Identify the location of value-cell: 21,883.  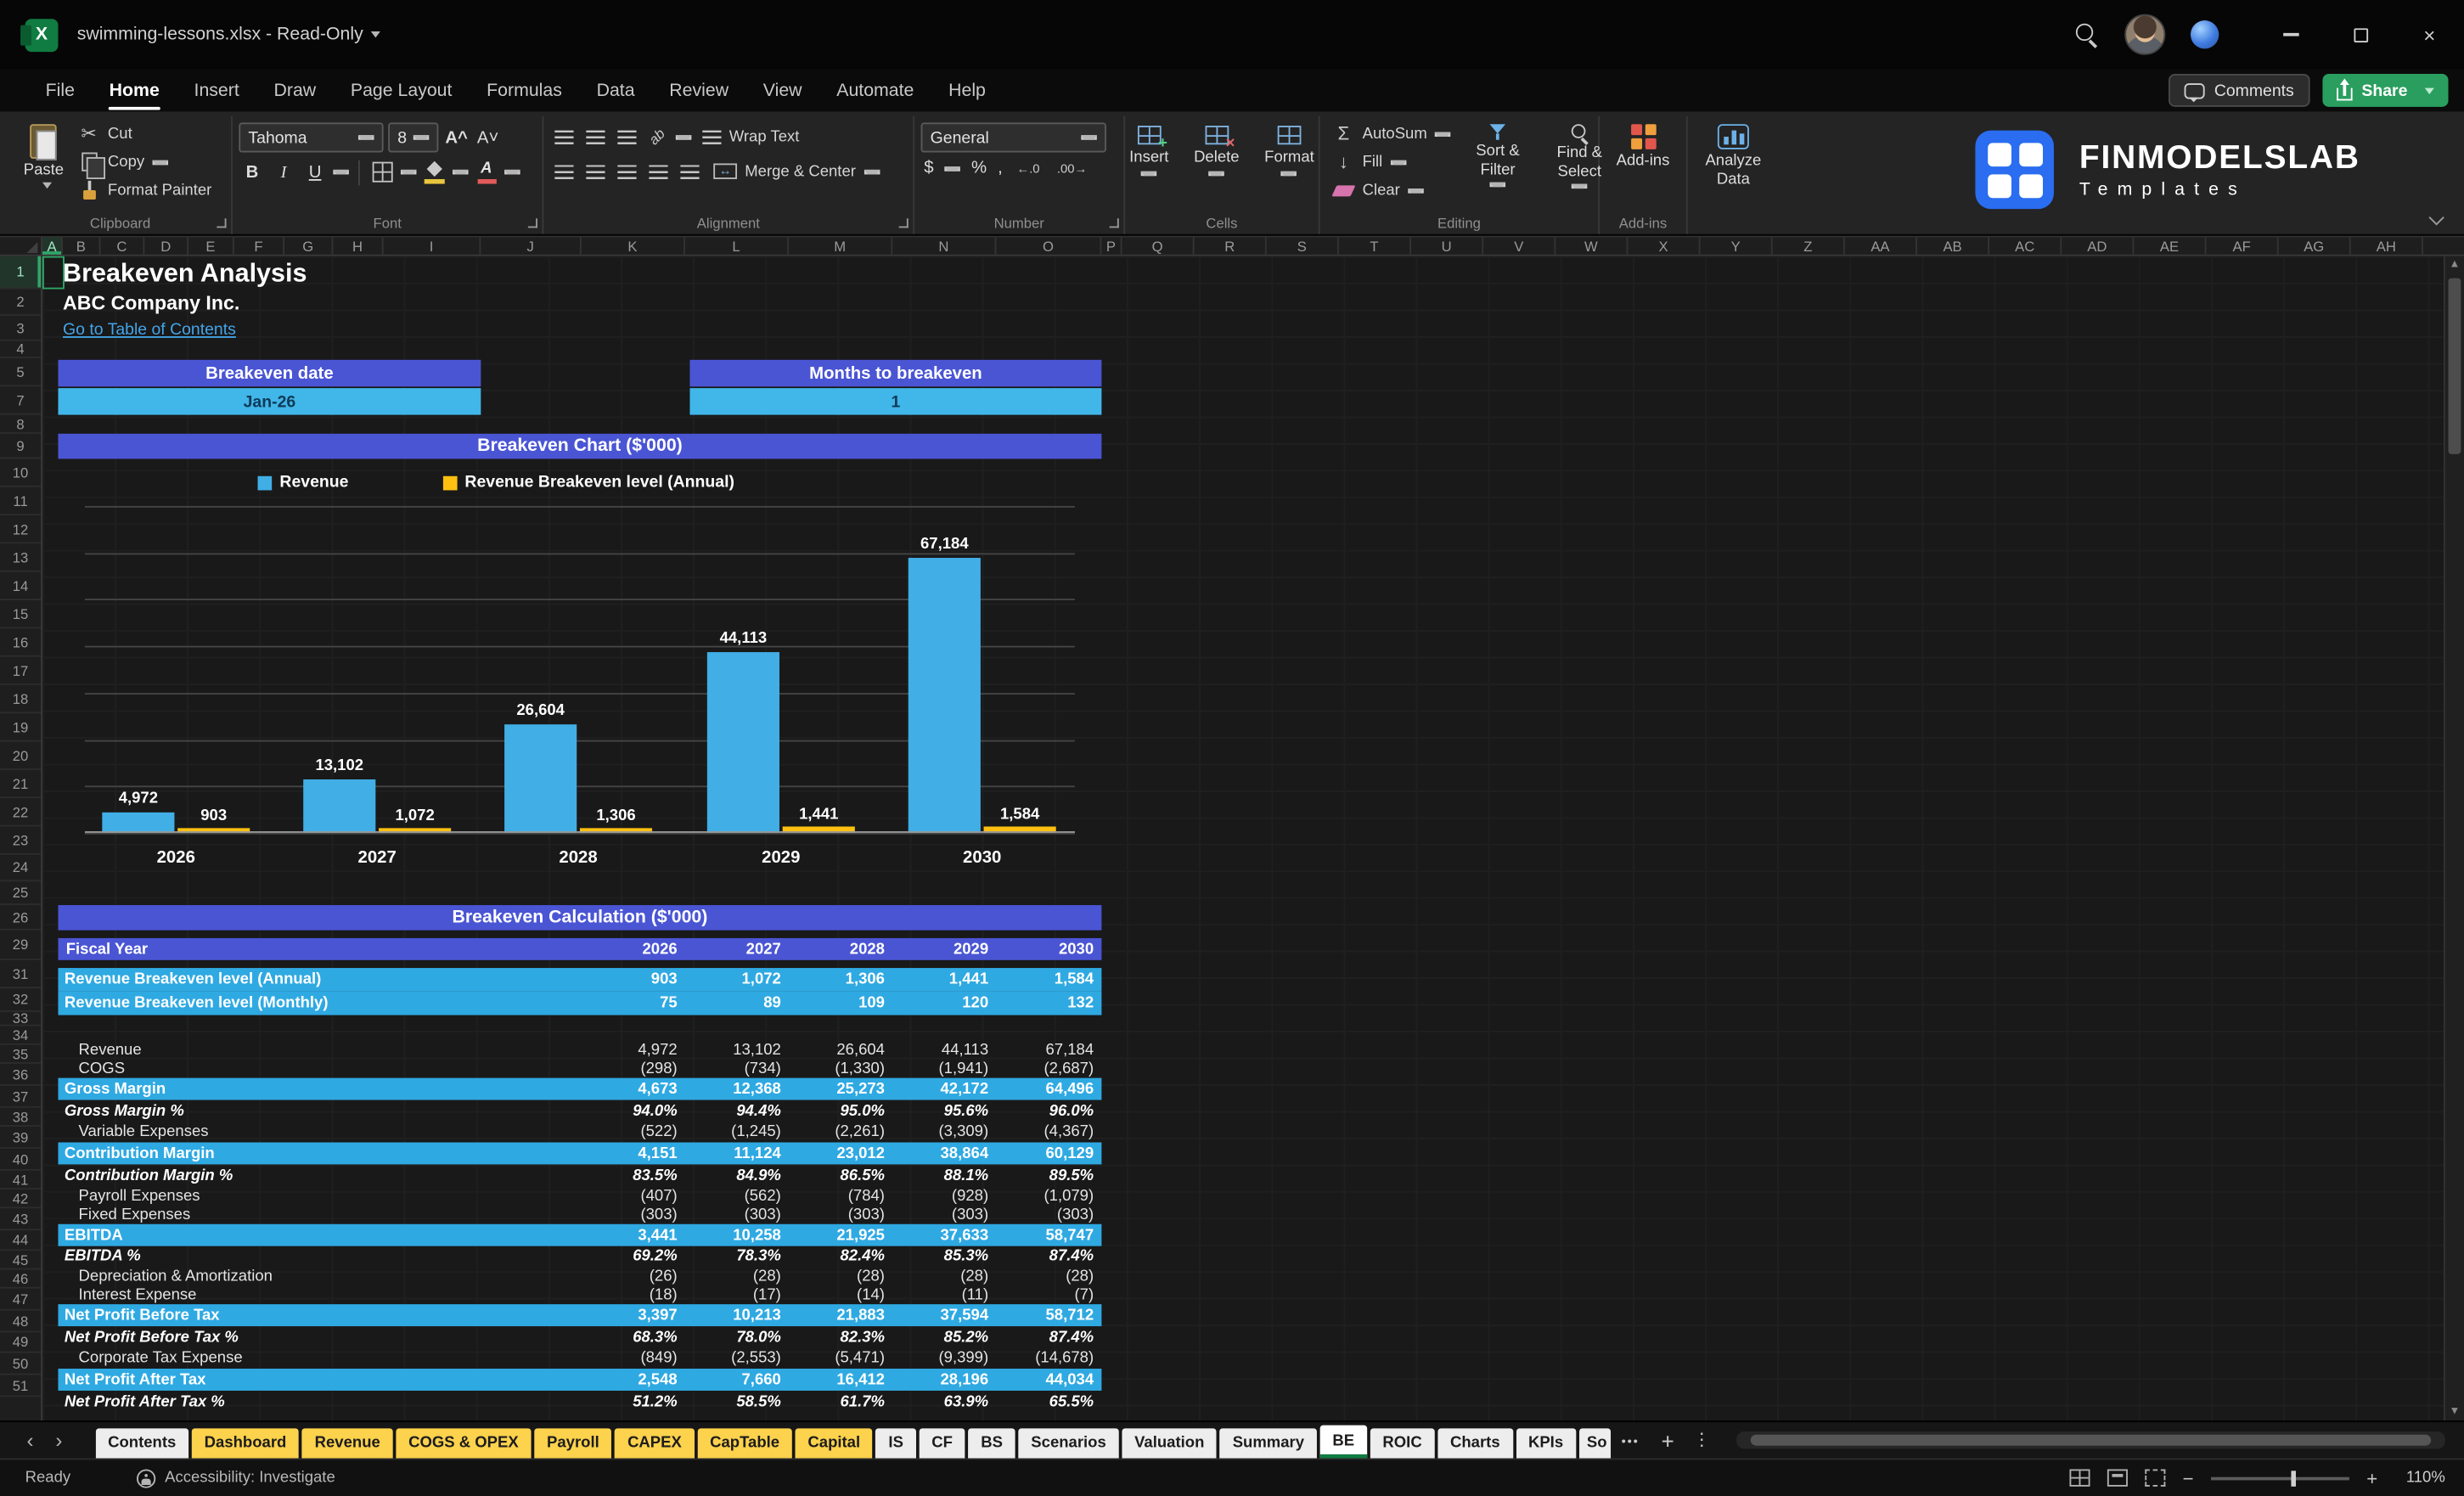
(840, 1315).